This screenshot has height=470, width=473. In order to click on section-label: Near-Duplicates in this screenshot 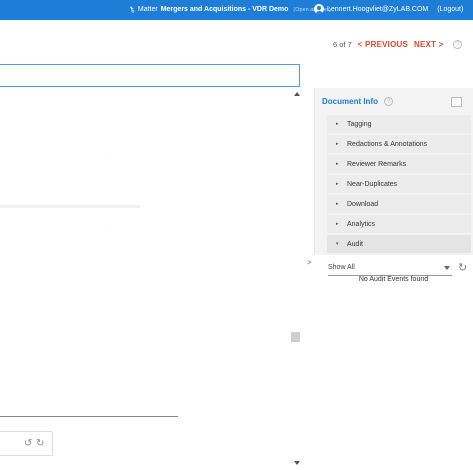, I will do `click(372, 184)`.